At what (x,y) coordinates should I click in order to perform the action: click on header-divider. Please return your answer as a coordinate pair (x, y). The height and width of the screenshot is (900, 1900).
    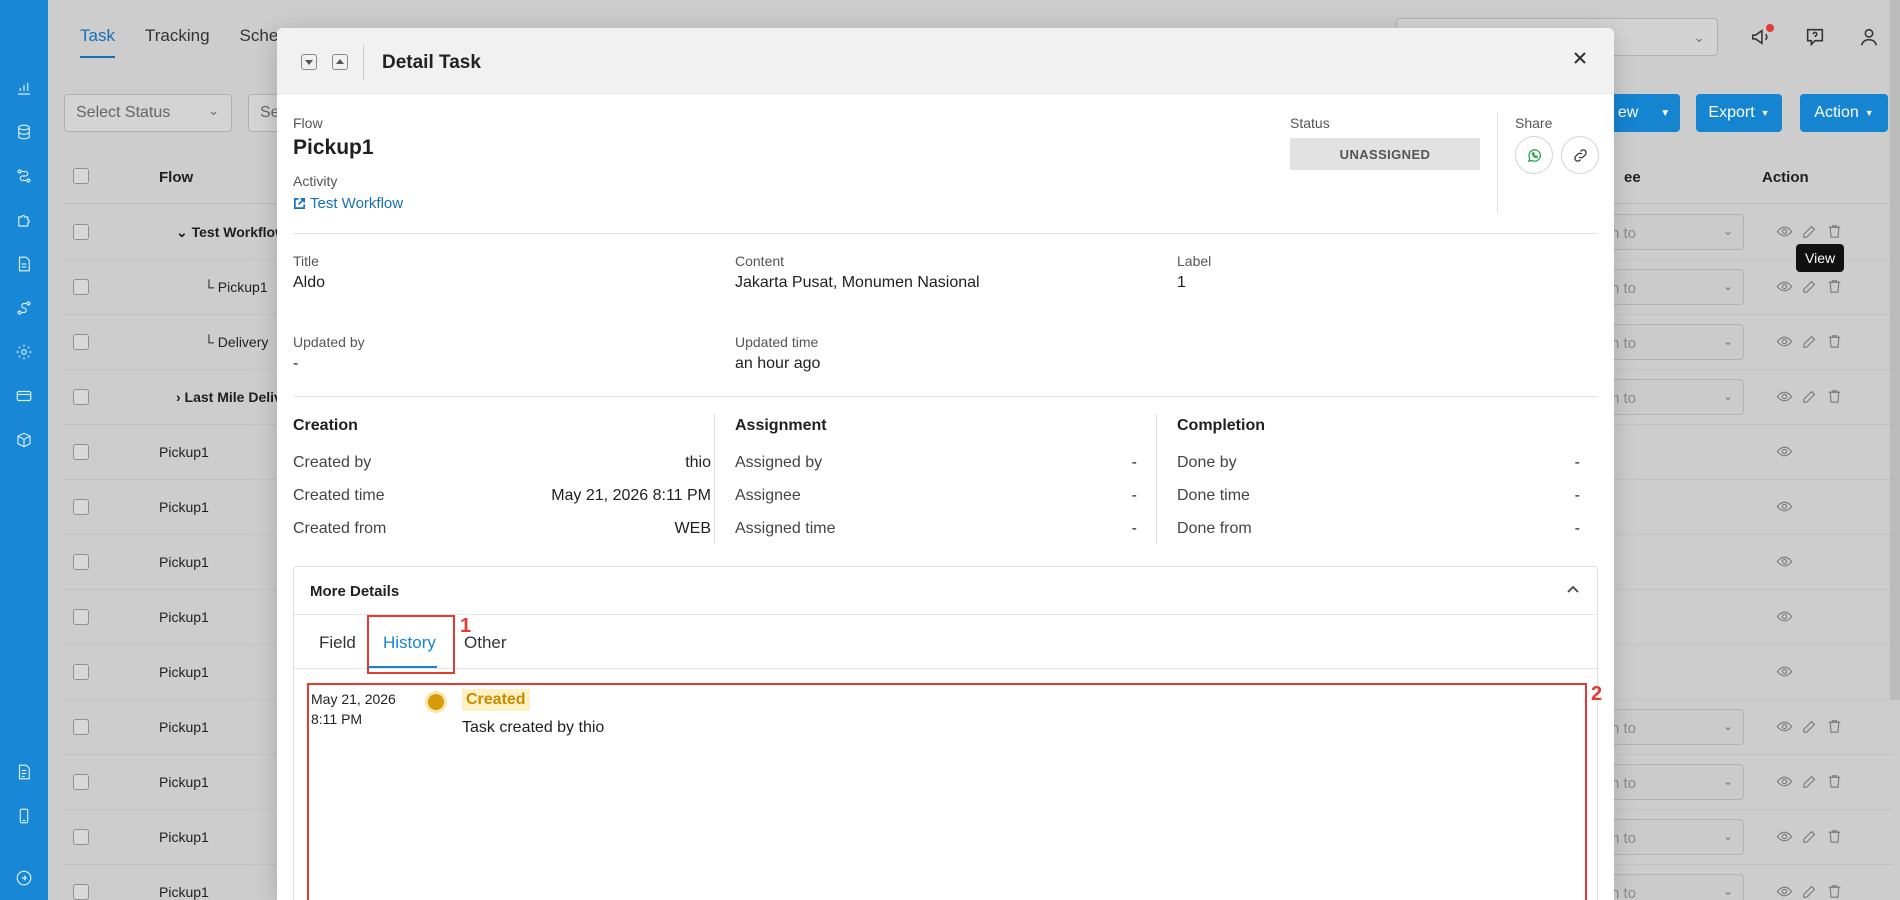
    Looking at the image, I should click on (363, 62).